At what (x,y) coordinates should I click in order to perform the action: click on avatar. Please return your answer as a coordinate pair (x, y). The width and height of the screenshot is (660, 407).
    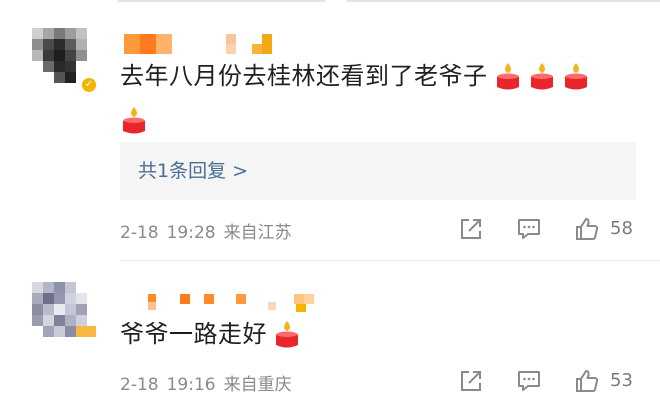
    Looking at the image, I should click on (64, 314).